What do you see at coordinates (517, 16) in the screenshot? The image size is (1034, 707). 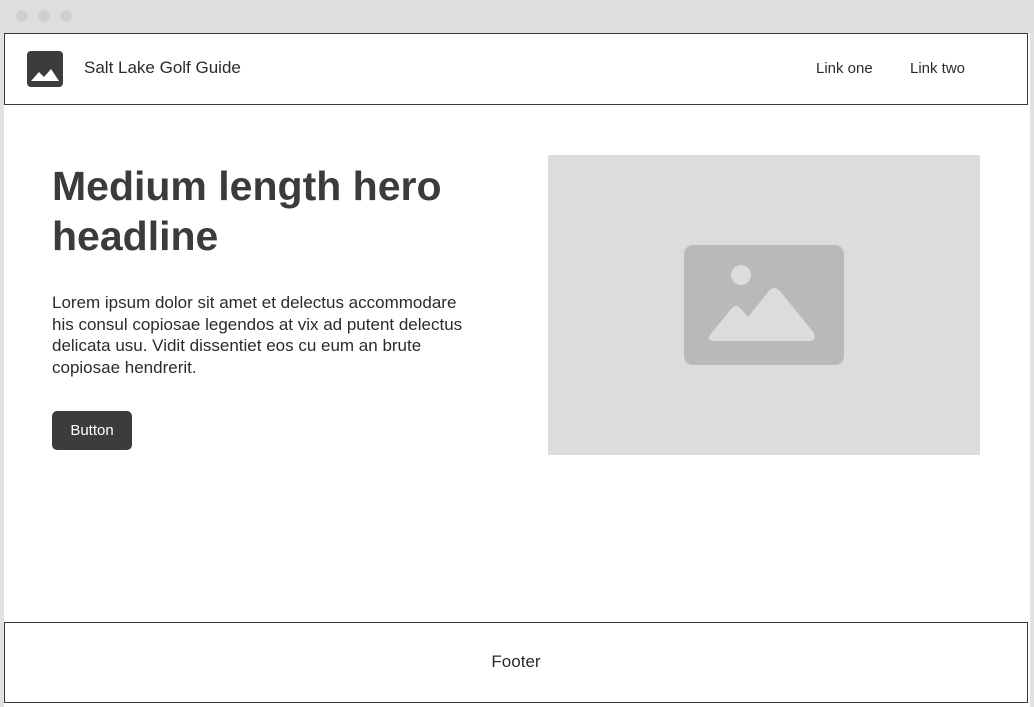 I see `window-titlebar` at bounding box center [517, 16].